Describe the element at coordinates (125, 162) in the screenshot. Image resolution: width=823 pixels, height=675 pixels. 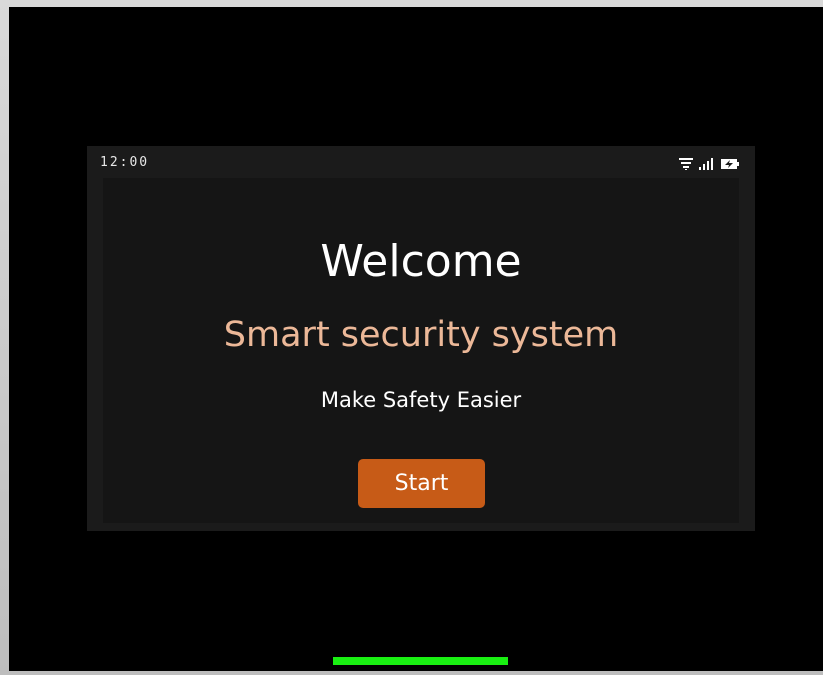
I see `status-time: 12:00` at that location.